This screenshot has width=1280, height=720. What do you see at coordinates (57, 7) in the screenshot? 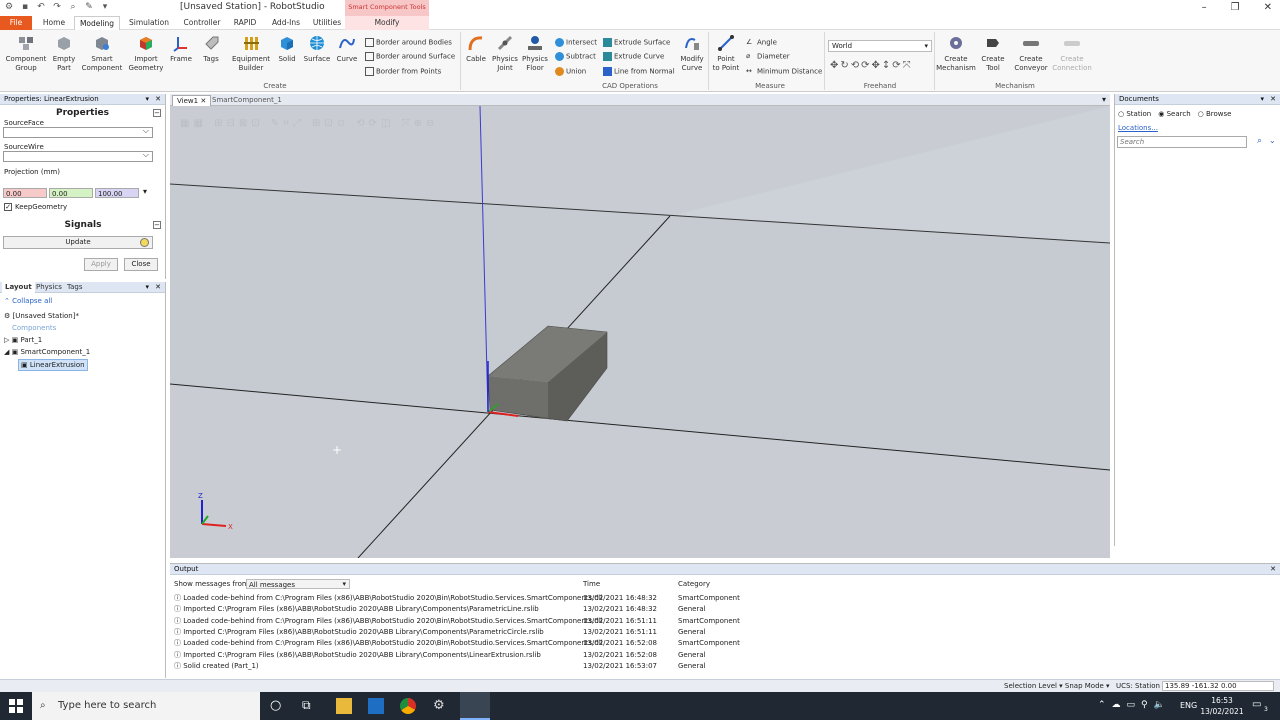
I see `redo-icon: ↷` at bounding box center [57, 7].